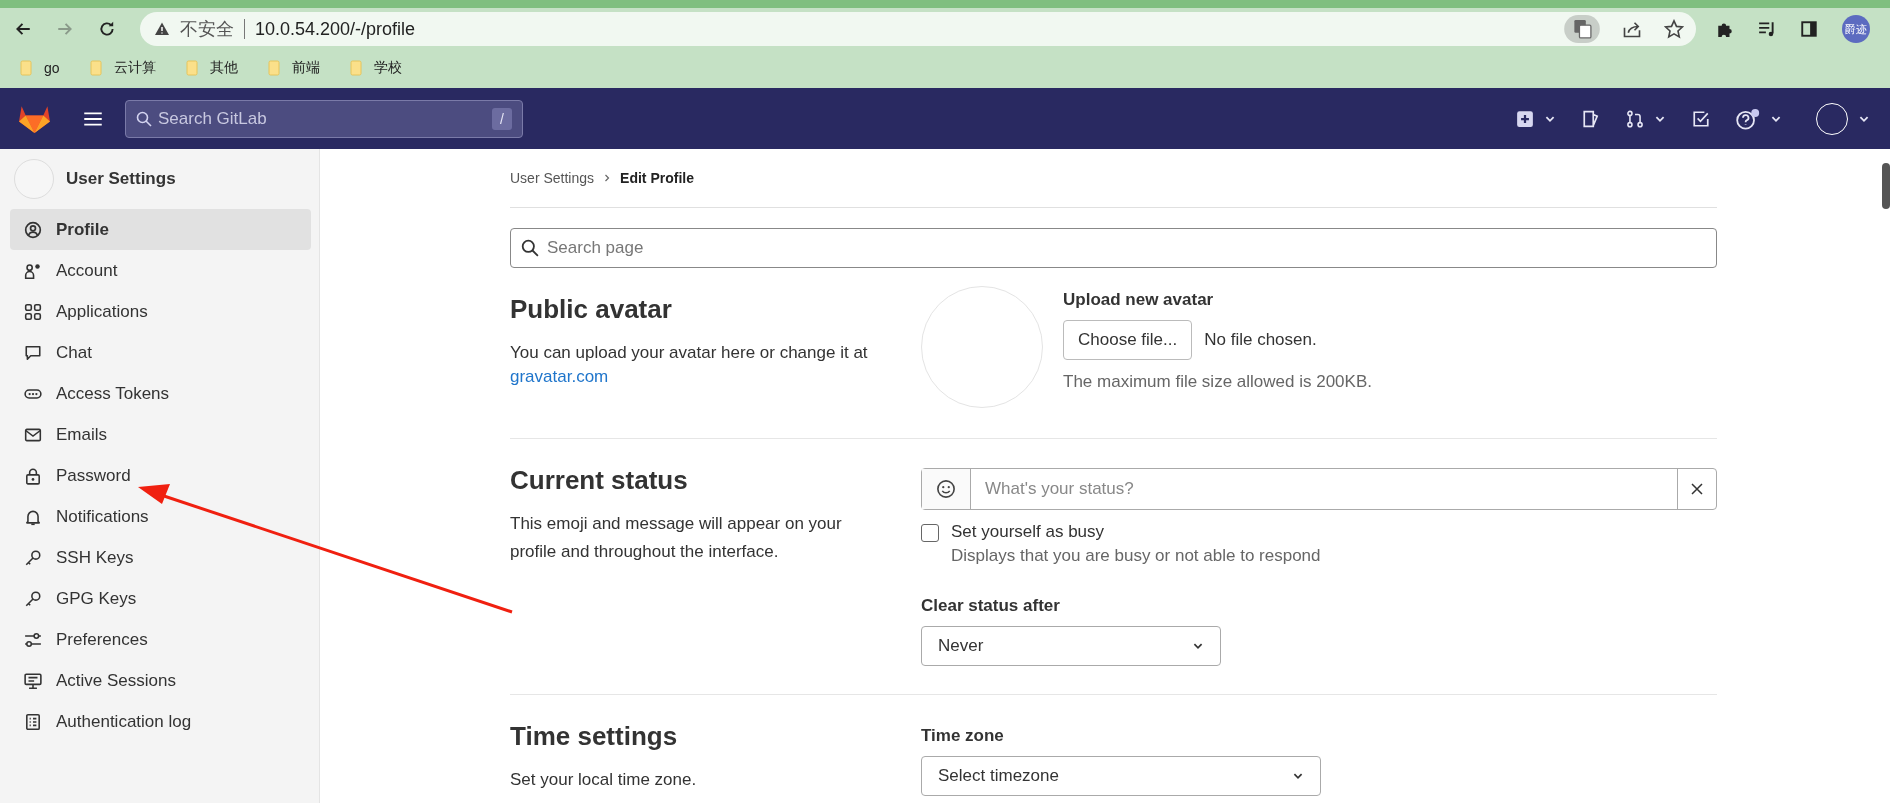  What do you see at coordinates (689, 353) in the screenshot?
I see `section-description: You can upload your avatar here or change it at` at bounding box center [689, 353].